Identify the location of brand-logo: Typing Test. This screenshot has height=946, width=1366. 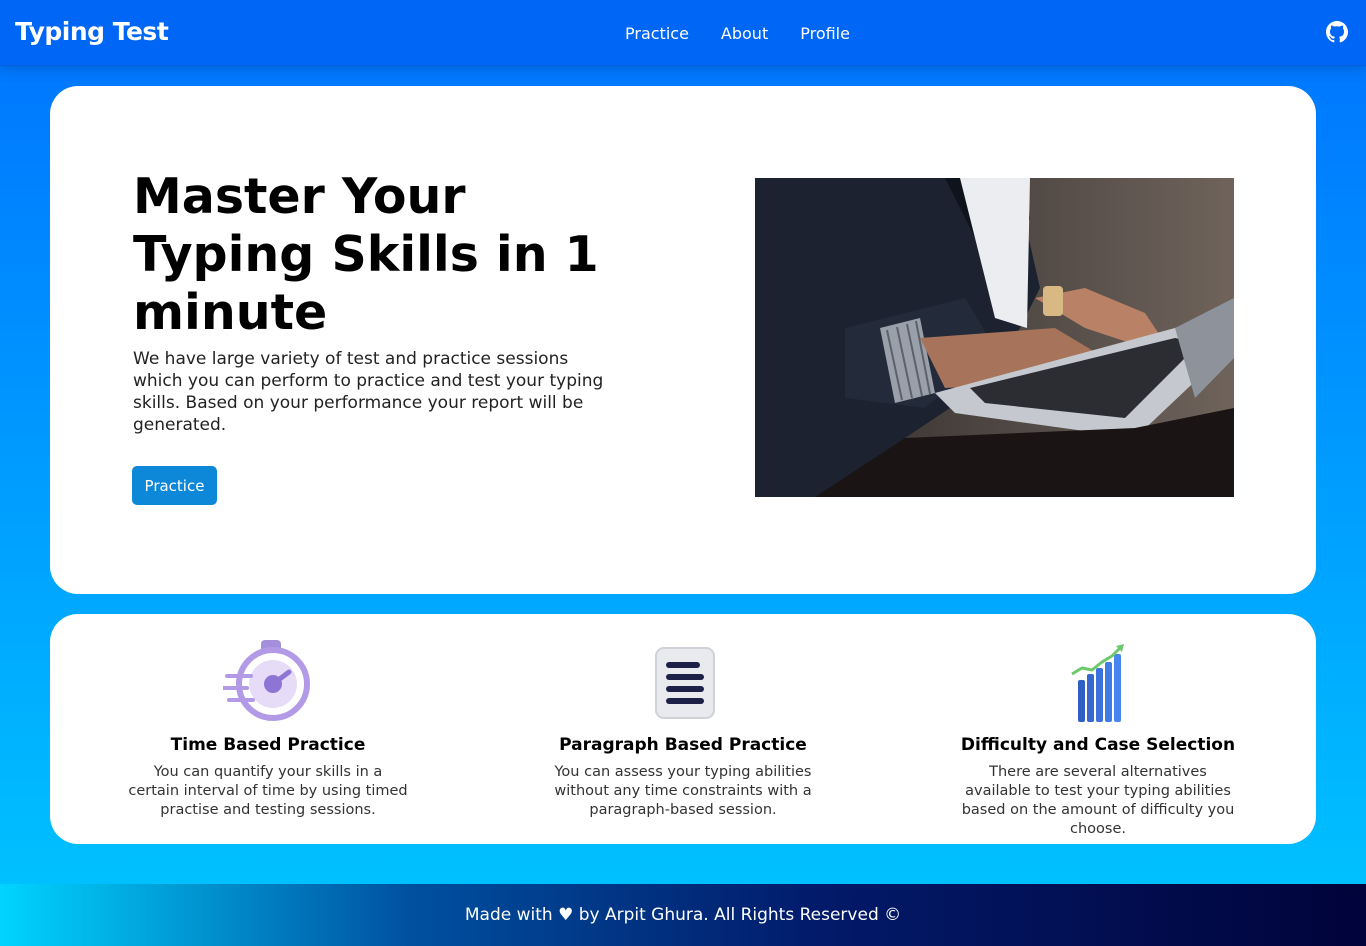
(92, 31).